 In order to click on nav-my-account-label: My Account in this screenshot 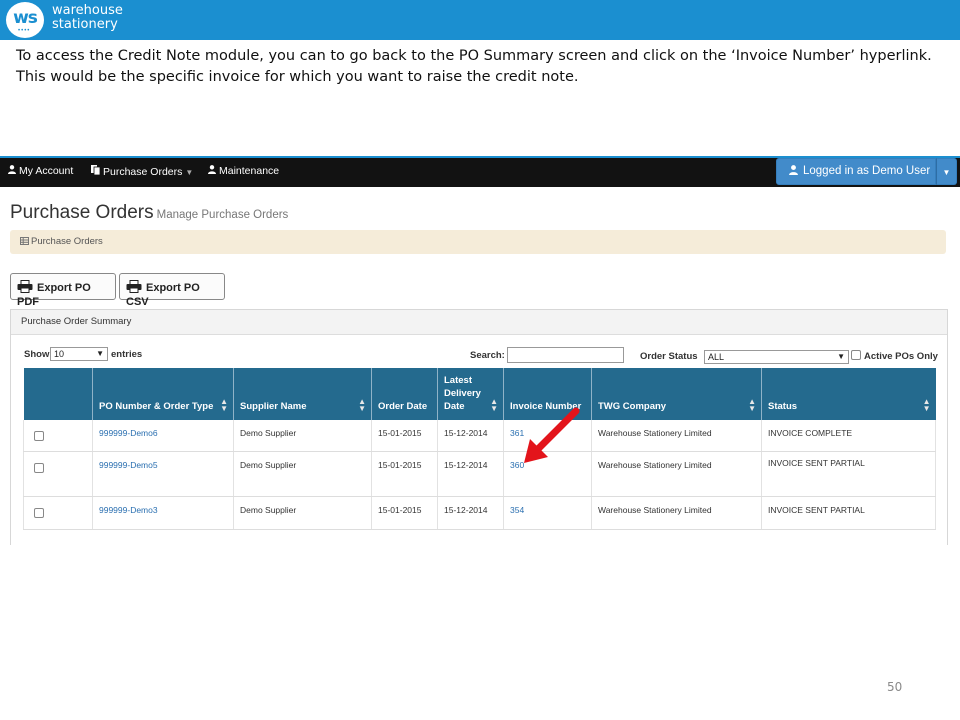, I will do `click(46, 171)`.